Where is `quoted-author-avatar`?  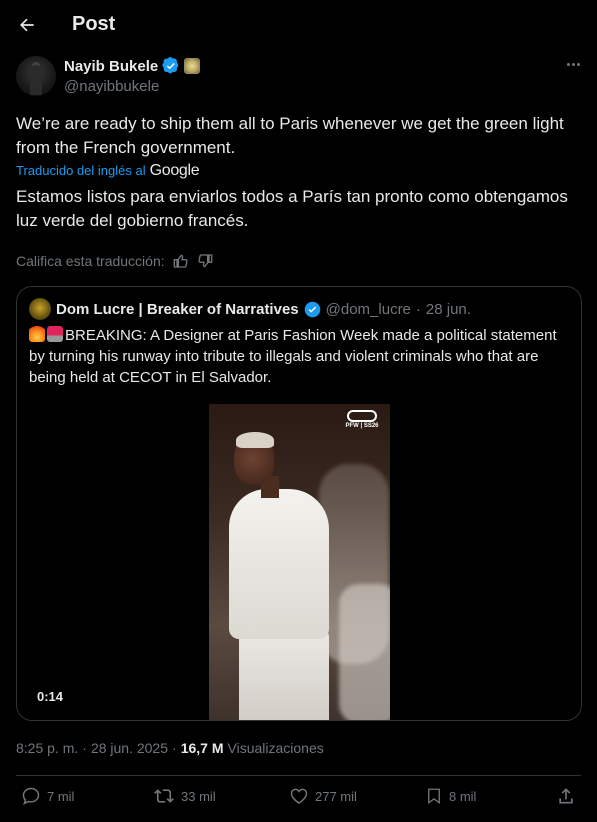
quoted-author-avatar is located at coordinates (40, 309).